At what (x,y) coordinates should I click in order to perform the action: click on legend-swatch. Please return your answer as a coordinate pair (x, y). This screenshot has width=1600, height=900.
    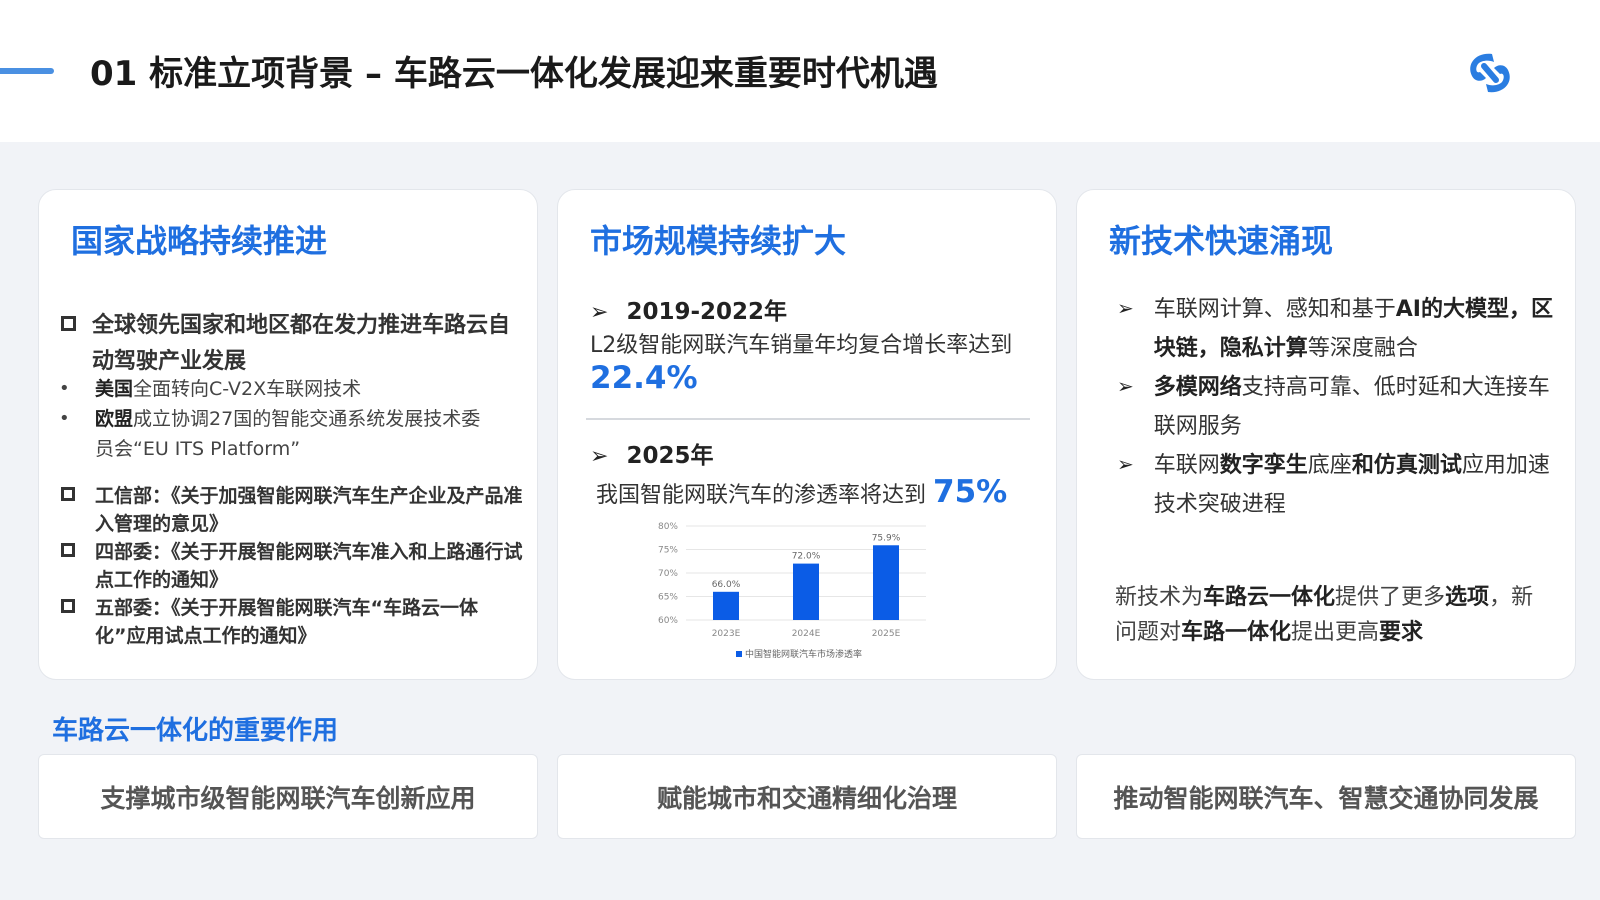
    Looking at the image, I should click on (739, 654).